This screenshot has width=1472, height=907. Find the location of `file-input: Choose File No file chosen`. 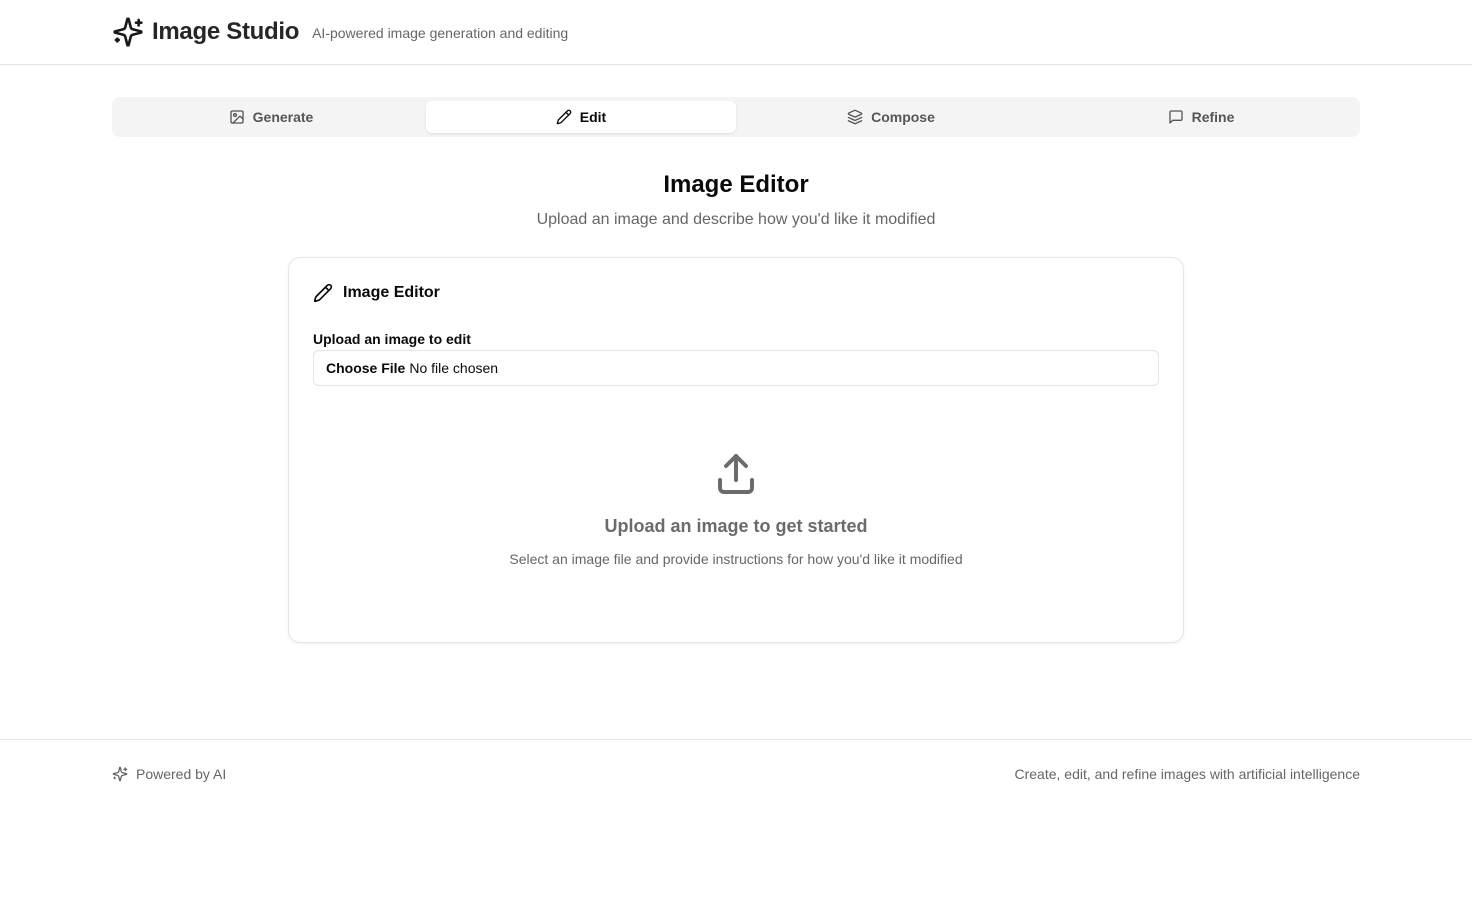

file-input: Choose File No file chosen is located at coordinates (736, 368).